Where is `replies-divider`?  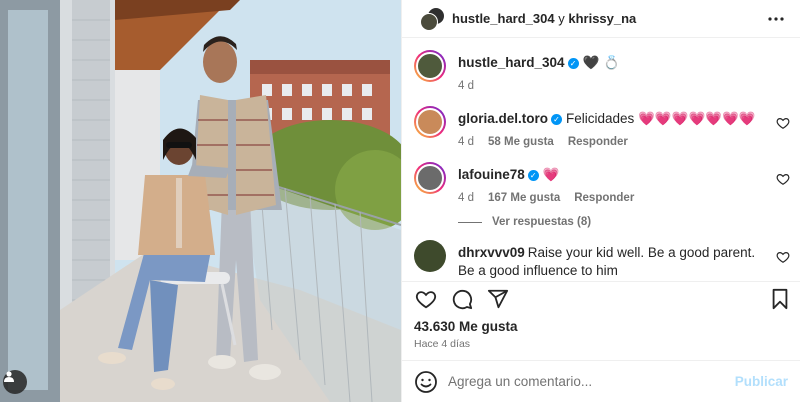 replies-divider is located at coordinates (470, 222).